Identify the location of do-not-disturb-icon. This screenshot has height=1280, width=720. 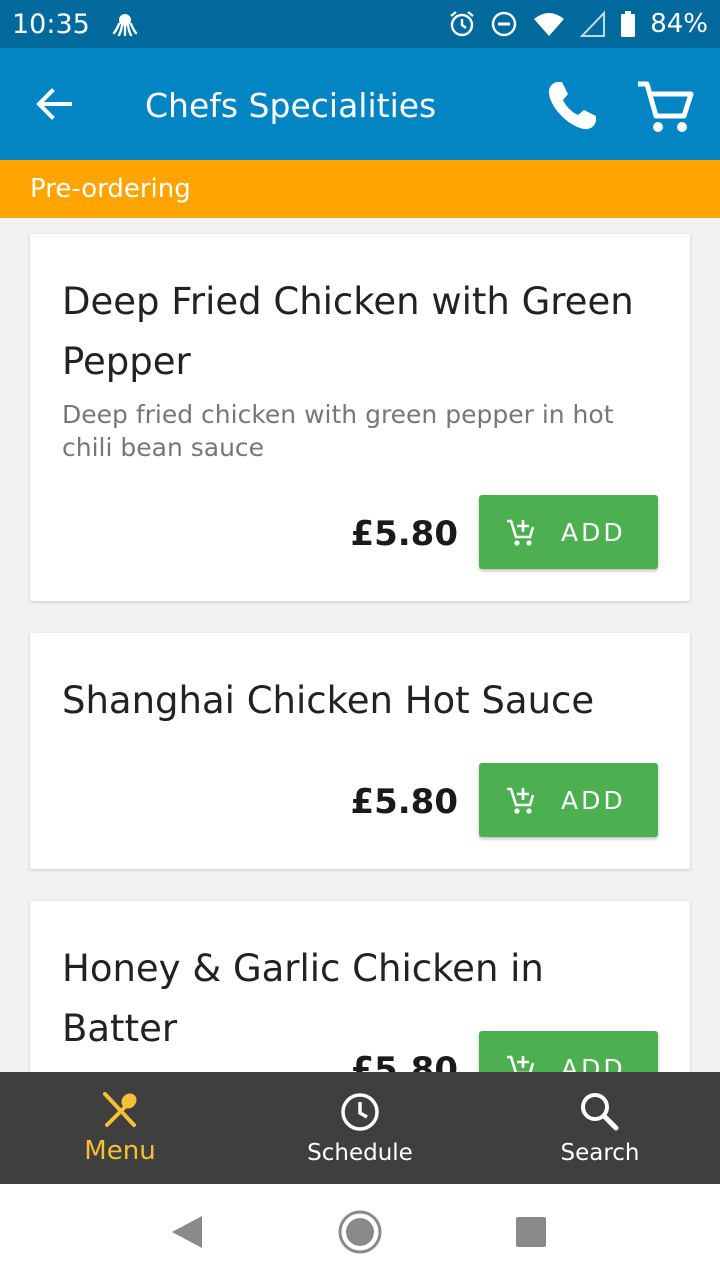
(504, 24).